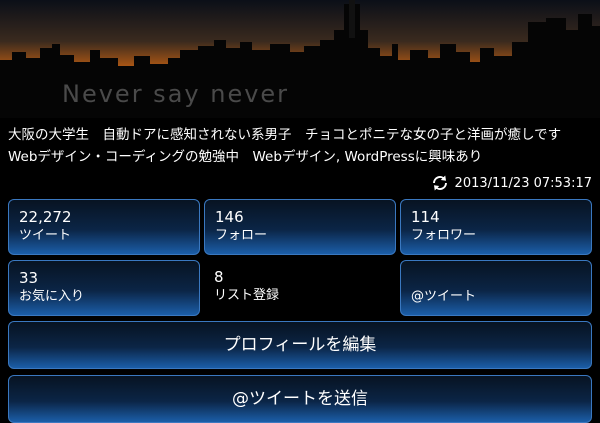  I want to click on profile-tagline: Never say never, so click(176, 94).